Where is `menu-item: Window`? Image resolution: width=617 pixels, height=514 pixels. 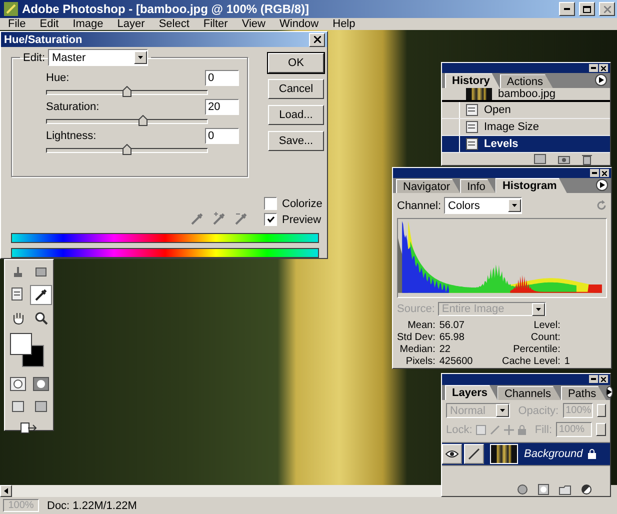
menu-item: Window is located at coordinates (299, 24).